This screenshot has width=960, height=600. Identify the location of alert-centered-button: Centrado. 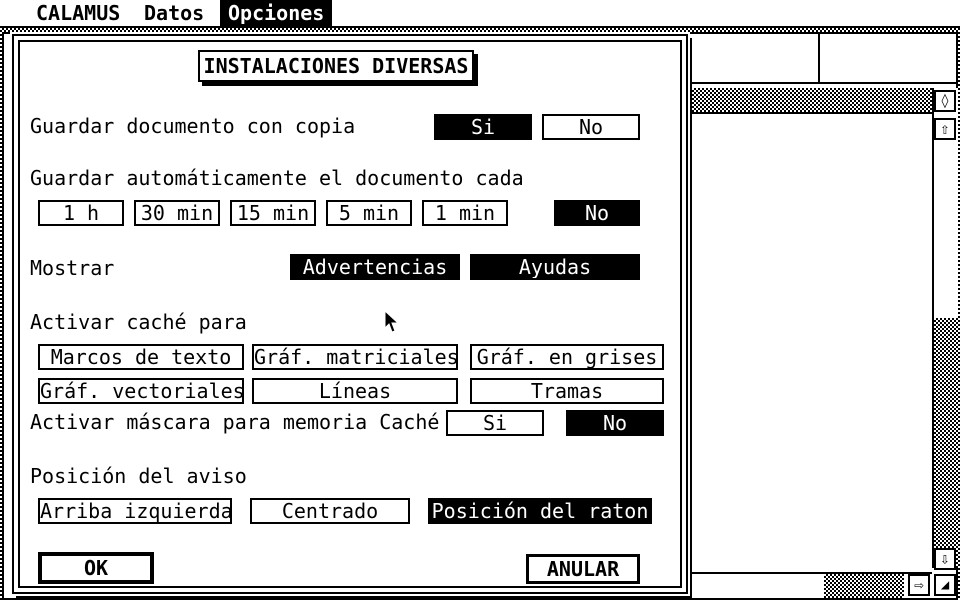
(330, 511).